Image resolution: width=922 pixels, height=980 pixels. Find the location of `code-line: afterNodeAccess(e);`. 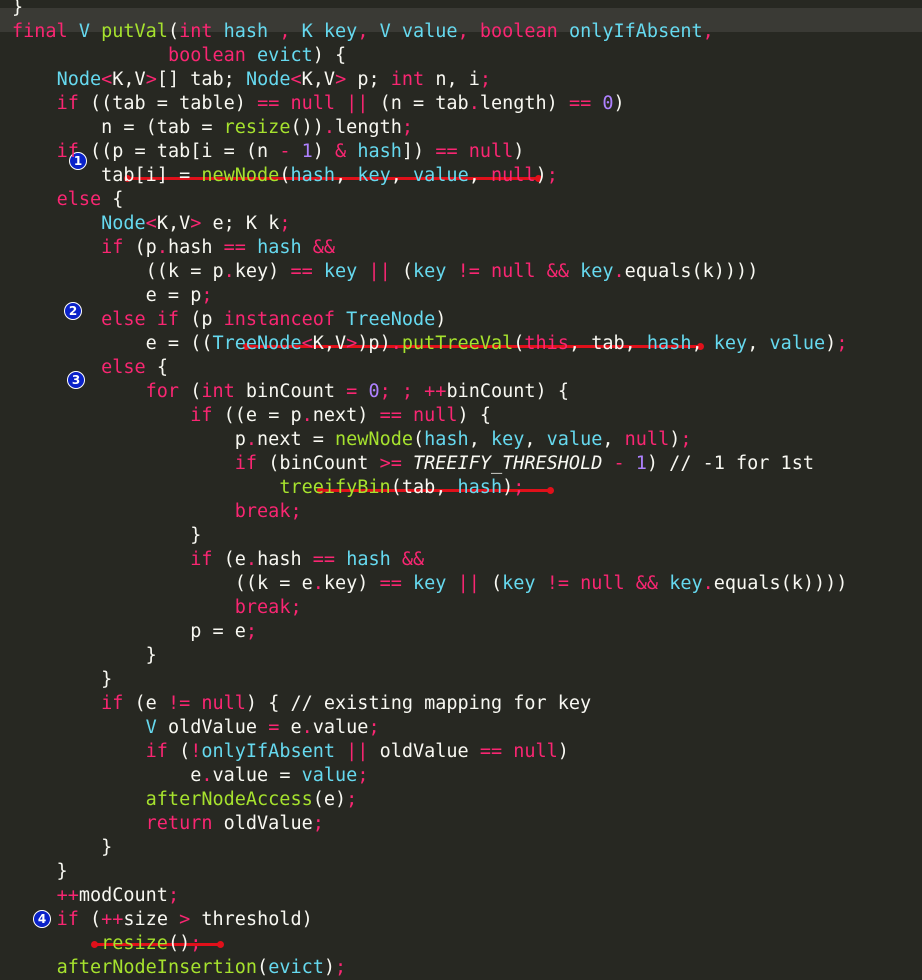

code-line: afterNodeAccess(e); is located at coordinates (185, 800).